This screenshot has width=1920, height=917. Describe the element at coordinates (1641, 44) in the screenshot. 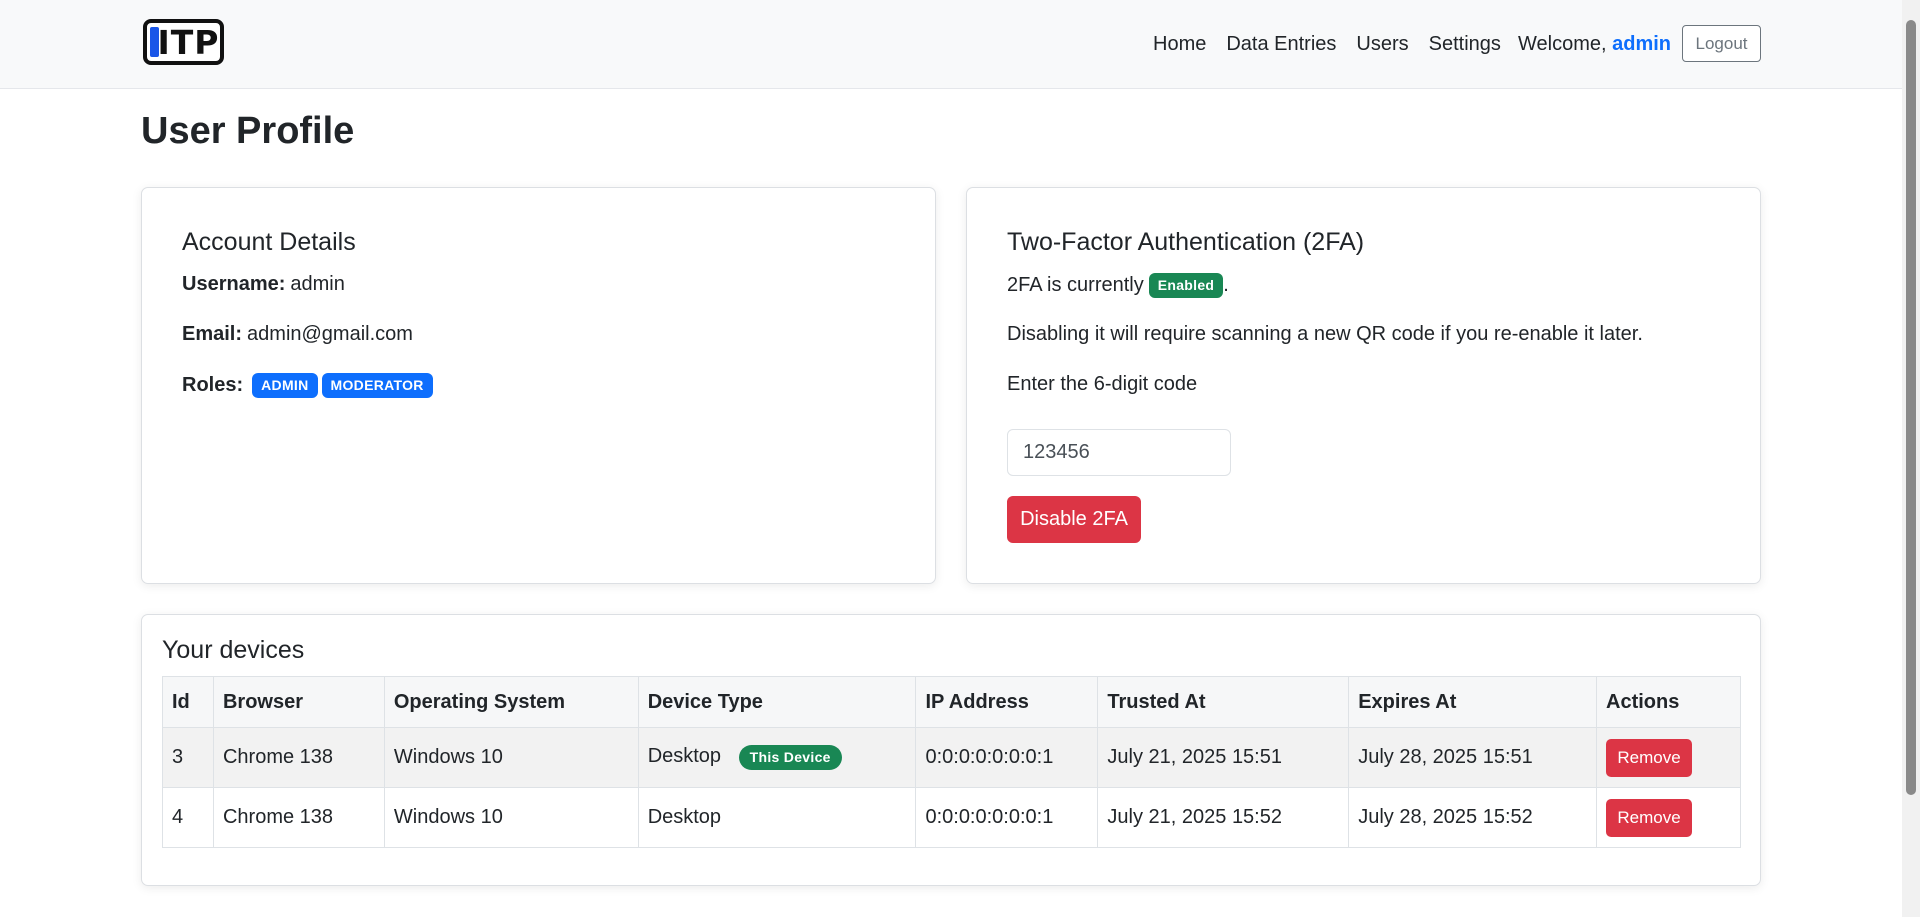

I see `welcome-username: admin` at that location.